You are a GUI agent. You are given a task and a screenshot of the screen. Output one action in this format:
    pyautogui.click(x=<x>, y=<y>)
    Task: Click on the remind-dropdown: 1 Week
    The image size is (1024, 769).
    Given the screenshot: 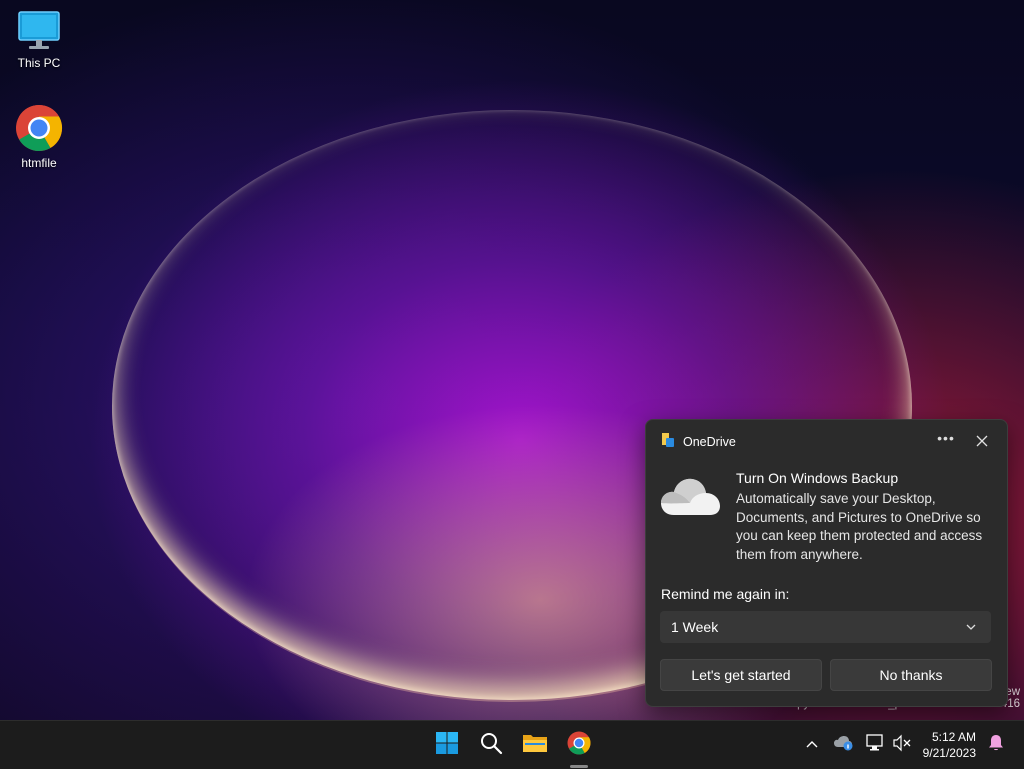 What is the action you would take?
    pyautogui.click(x=825, y=627)
    